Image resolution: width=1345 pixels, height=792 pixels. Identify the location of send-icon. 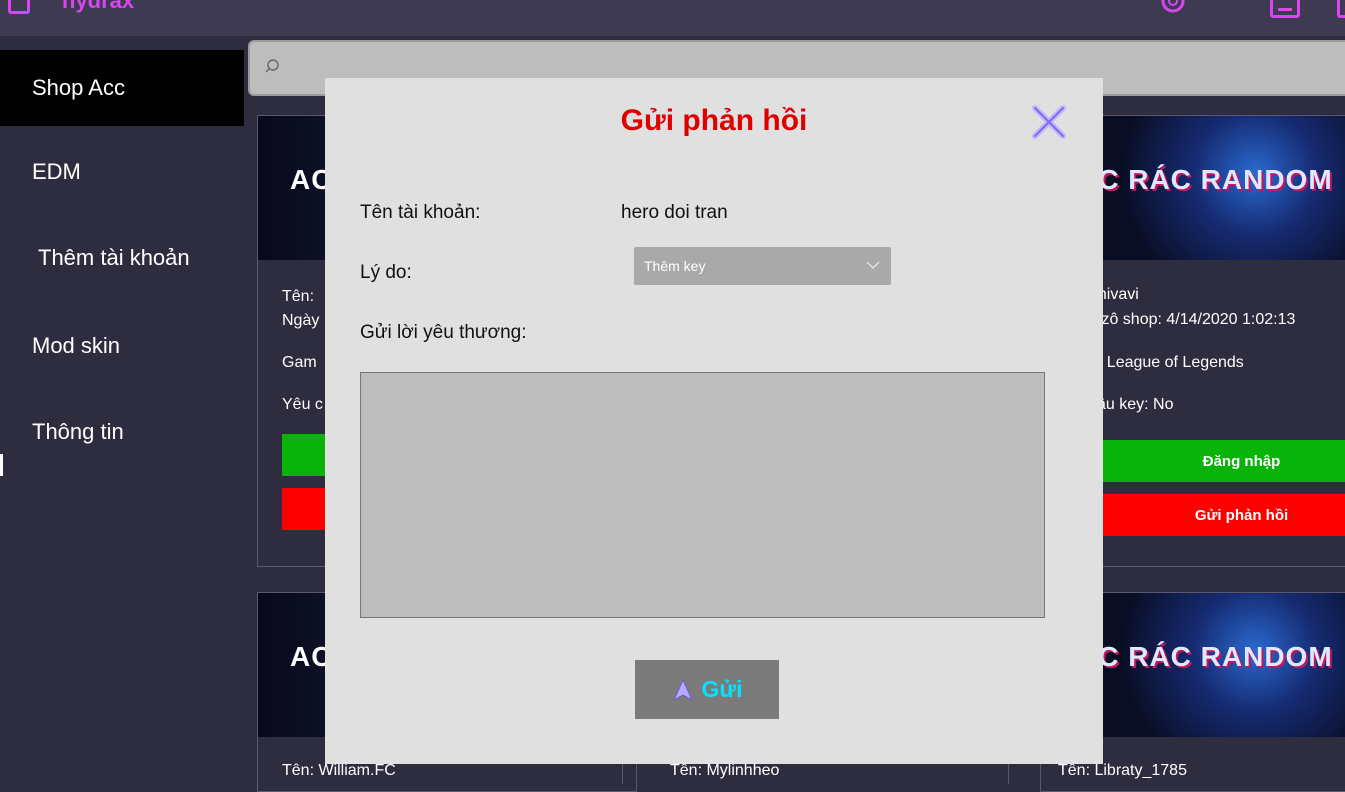
(682, 689).